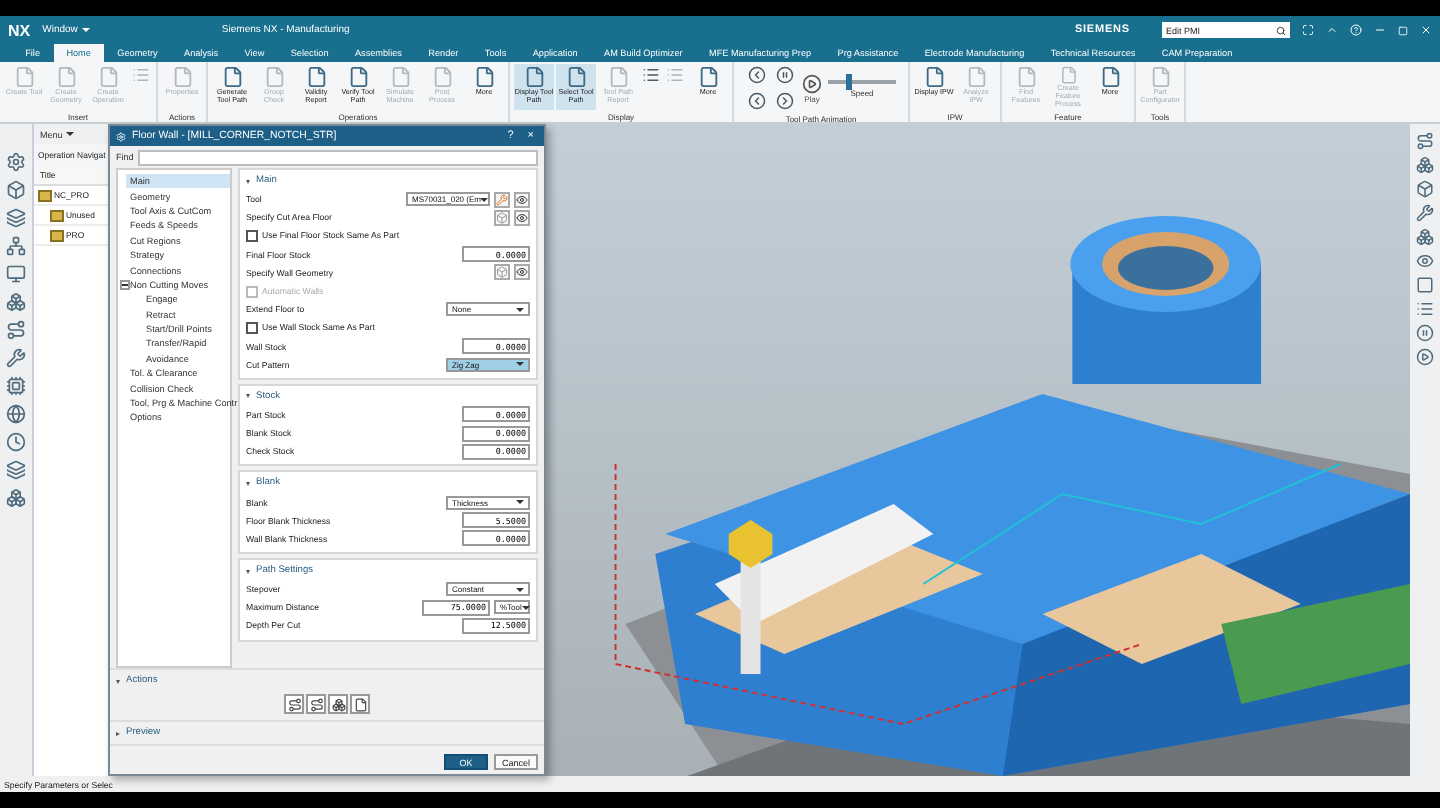 The height and width of the screenshot is (808, 1440). Describe the element at coordinates (1403, 30) in the screenshot. I see `maximize-icon` at that location.